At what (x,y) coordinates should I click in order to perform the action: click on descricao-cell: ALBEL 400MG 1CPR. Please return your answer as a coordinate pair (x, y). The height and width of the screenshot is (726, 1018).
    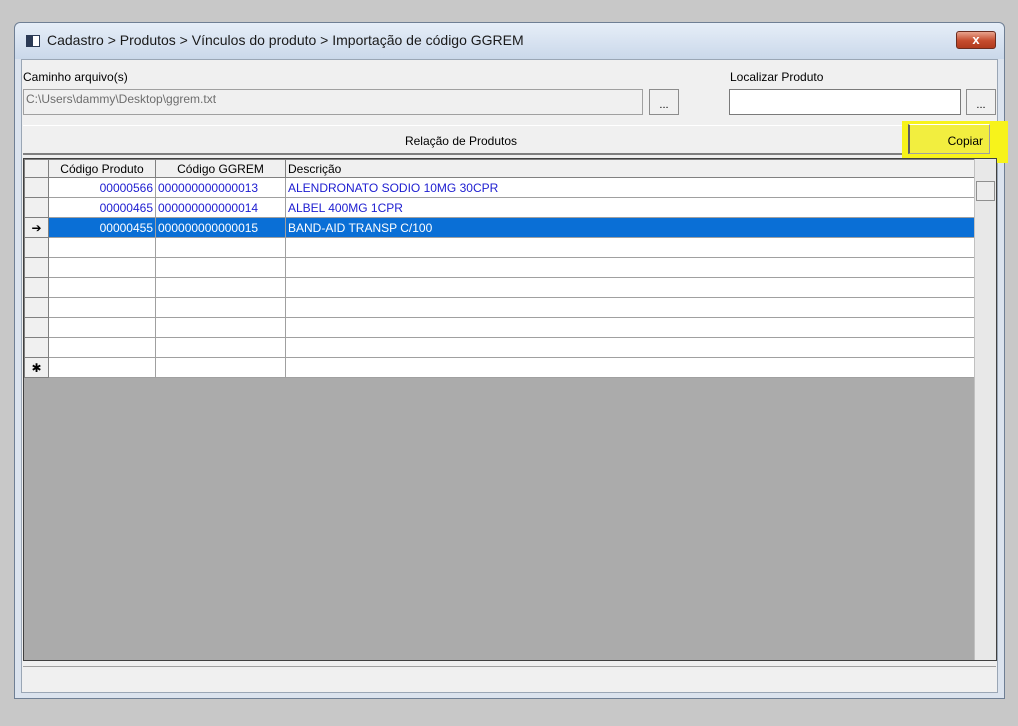
    Looking at the image, I should click on (631, 207).